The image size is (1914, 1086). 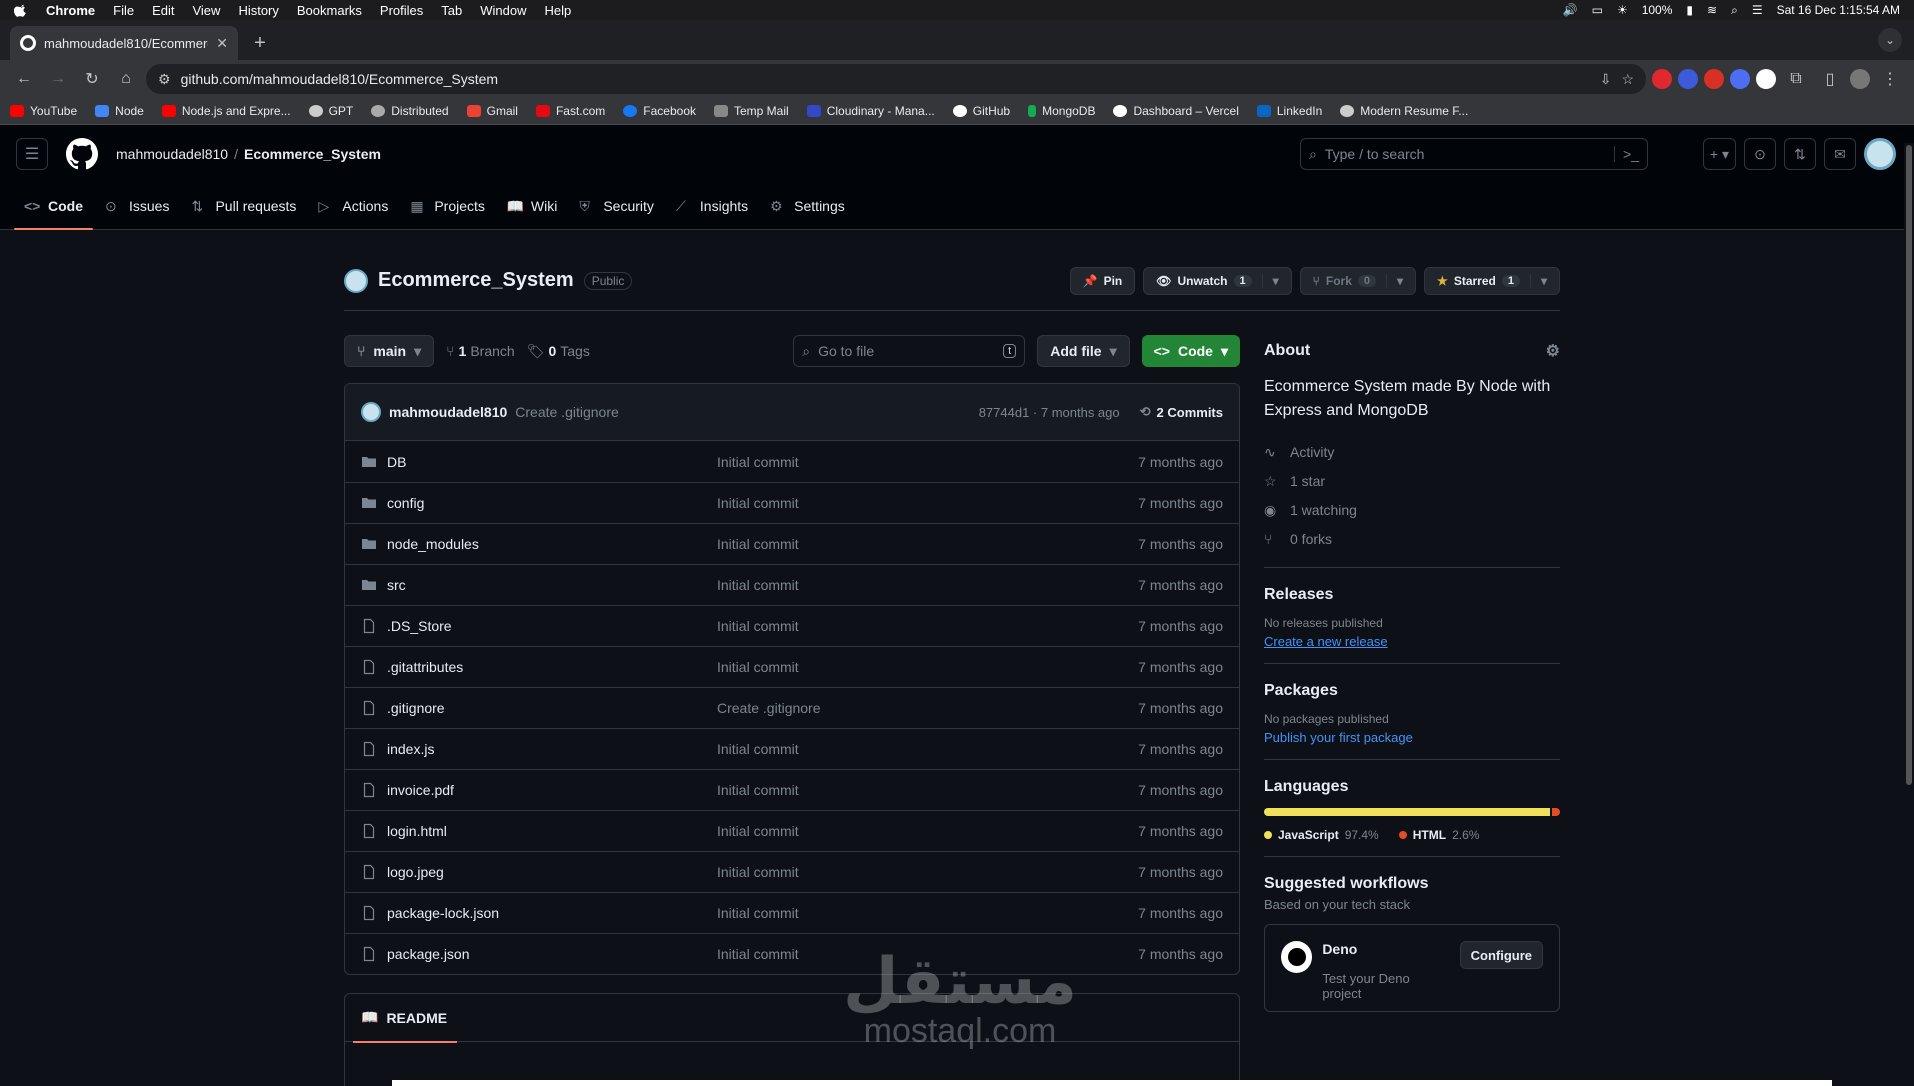 I want to click on readme-tab: 📖 README, so click(x=405, y=1018).